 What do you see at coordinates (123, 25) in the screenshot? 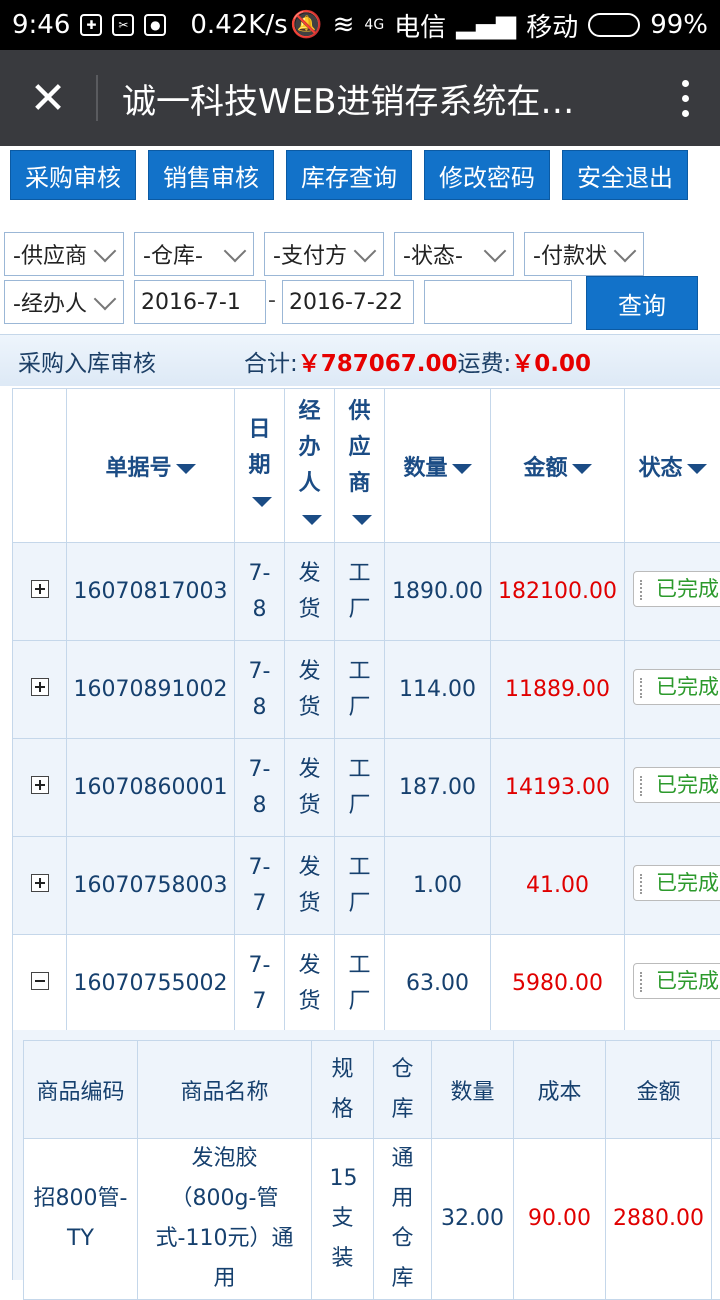
I see `app-icon: ✂` at bounding box center [123, 25].